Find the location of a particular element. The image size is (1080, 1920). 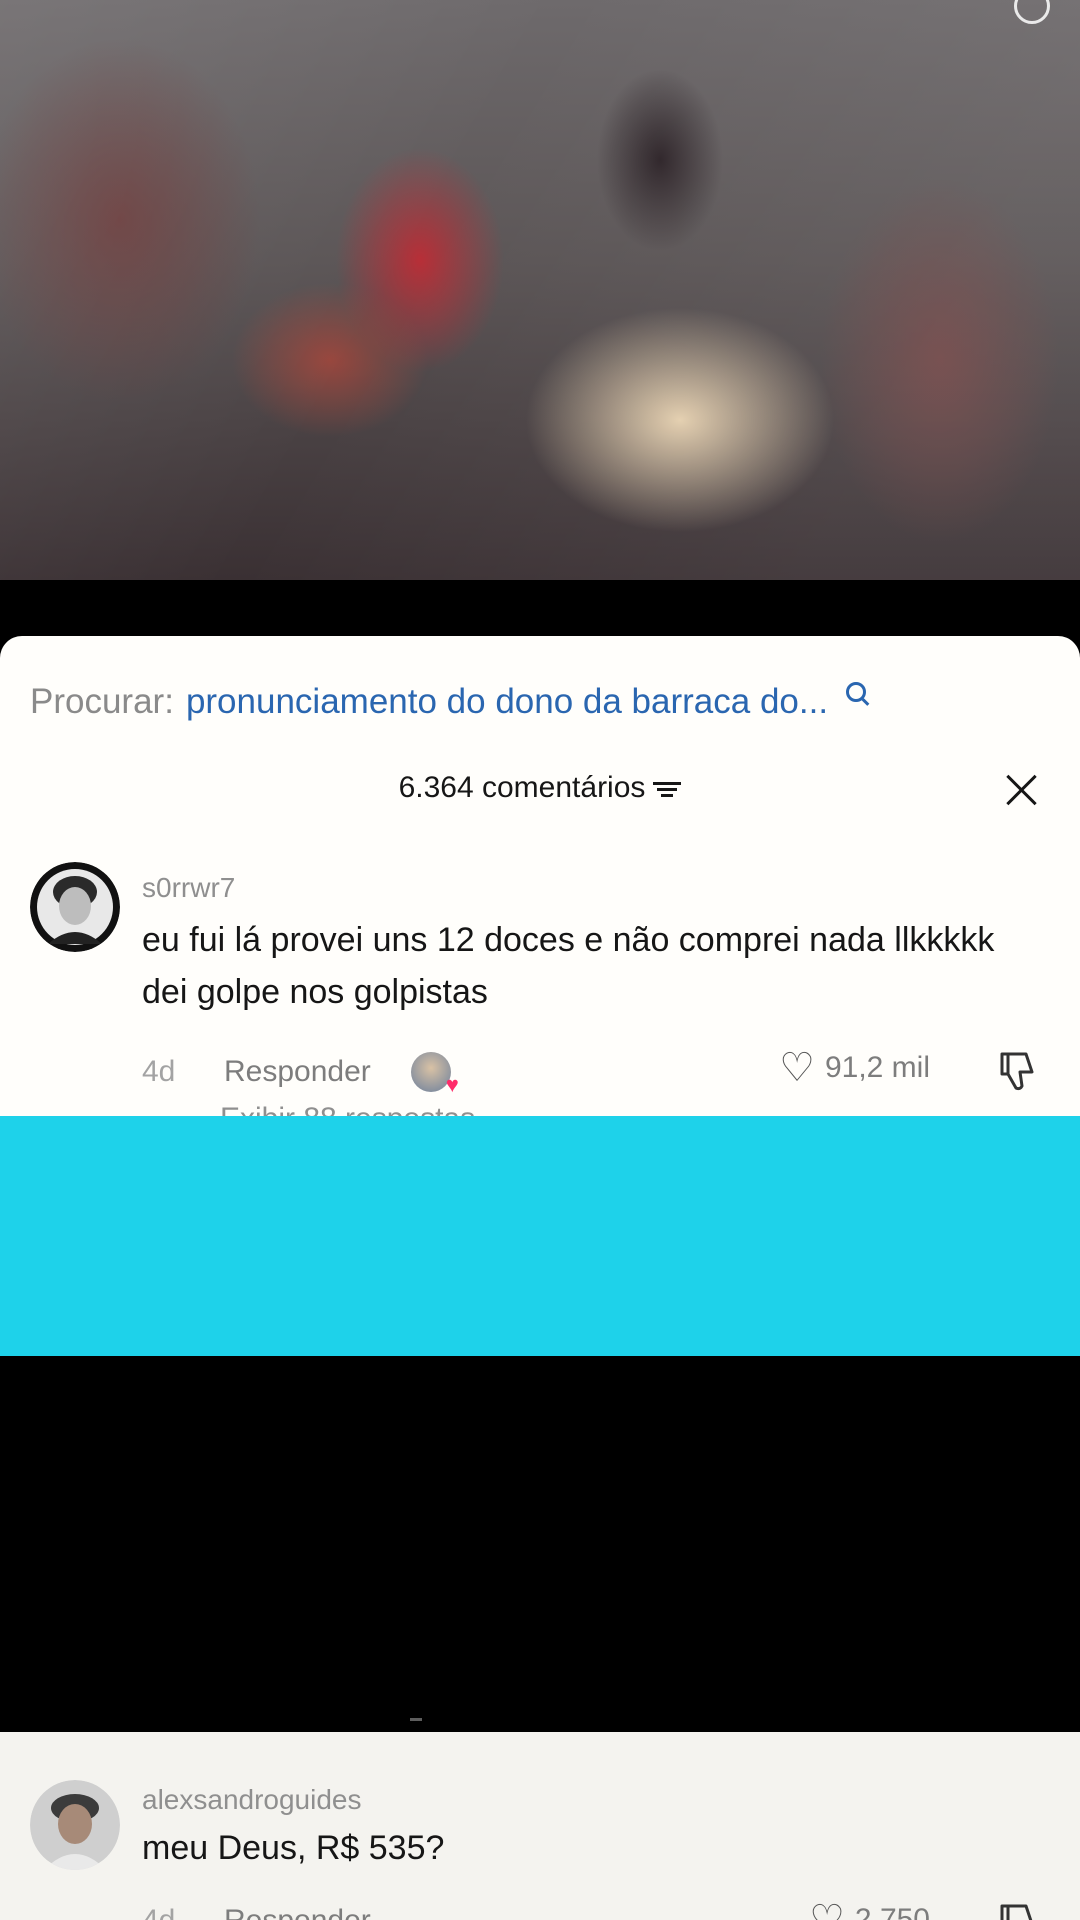

sort-icon is located at coordinates (667, 788).